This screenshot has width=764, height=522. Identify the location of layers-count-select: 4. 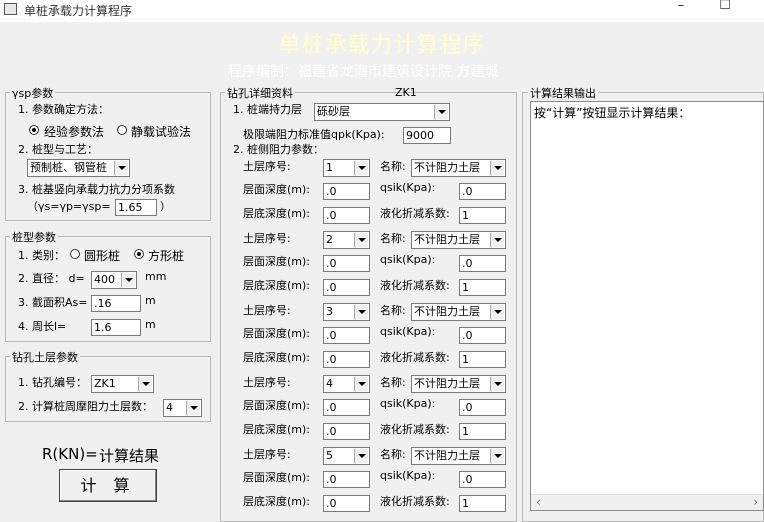
(182, 408).